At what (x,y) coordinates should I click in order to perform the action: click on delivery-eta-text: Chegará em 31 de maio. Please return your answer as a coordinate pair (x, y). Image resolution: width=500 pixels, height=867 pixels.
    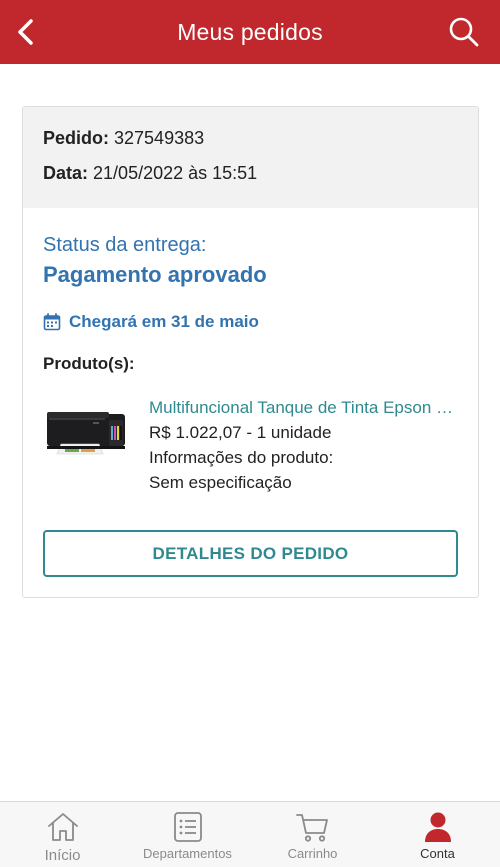
    Looking at the image, I should click on (164, 321).